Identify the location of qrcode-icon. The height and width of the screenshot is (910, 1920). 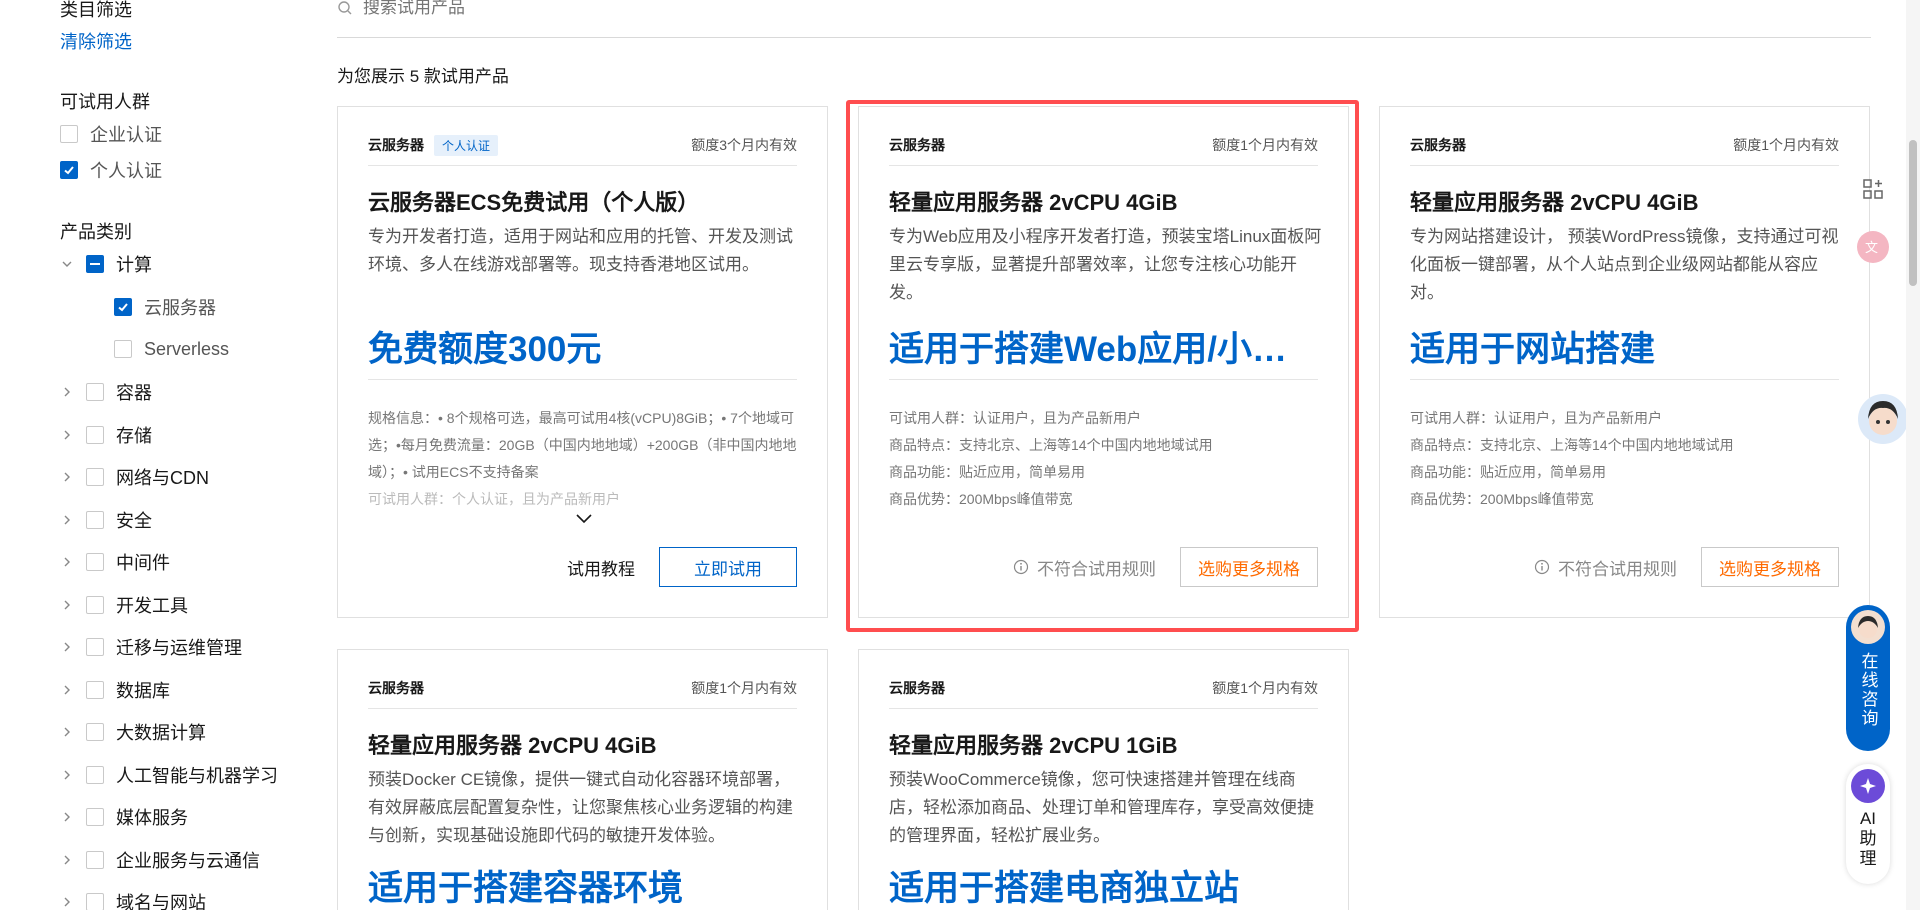
(1873, 189).